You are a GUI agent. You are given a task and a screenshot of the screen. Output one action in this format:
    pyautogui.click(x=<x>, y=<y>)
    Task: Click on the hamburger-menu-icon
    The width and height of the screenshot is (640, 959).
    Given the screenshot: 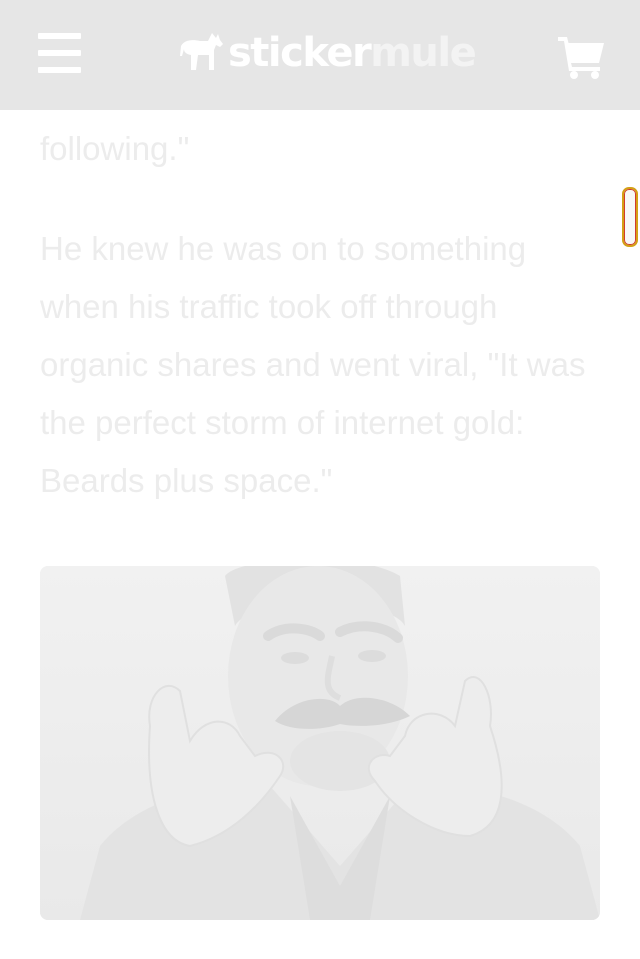 What is the action you would take?
    pyautogui.click(x=59, y=53)
    